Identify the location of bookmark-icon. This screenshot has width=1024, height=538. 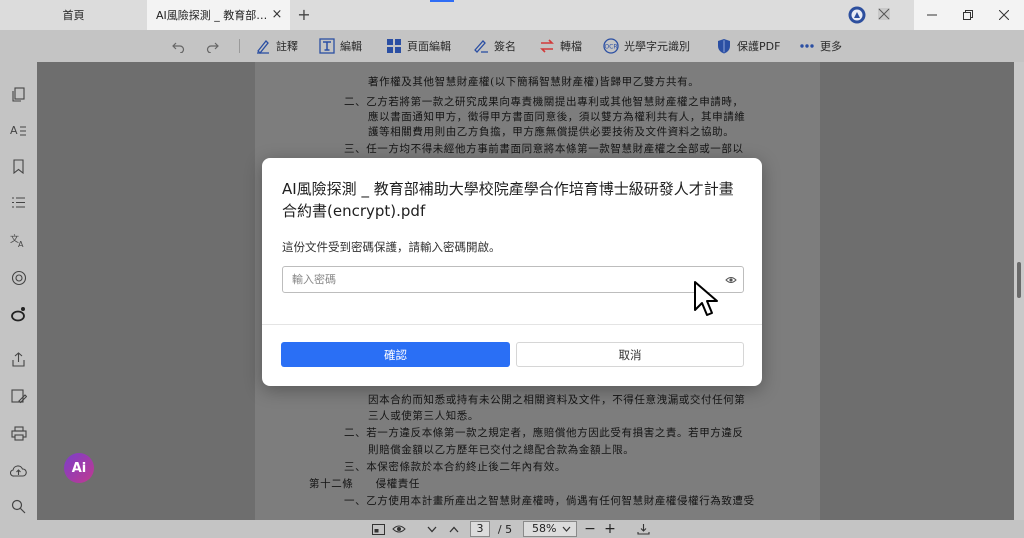
(18, 166).